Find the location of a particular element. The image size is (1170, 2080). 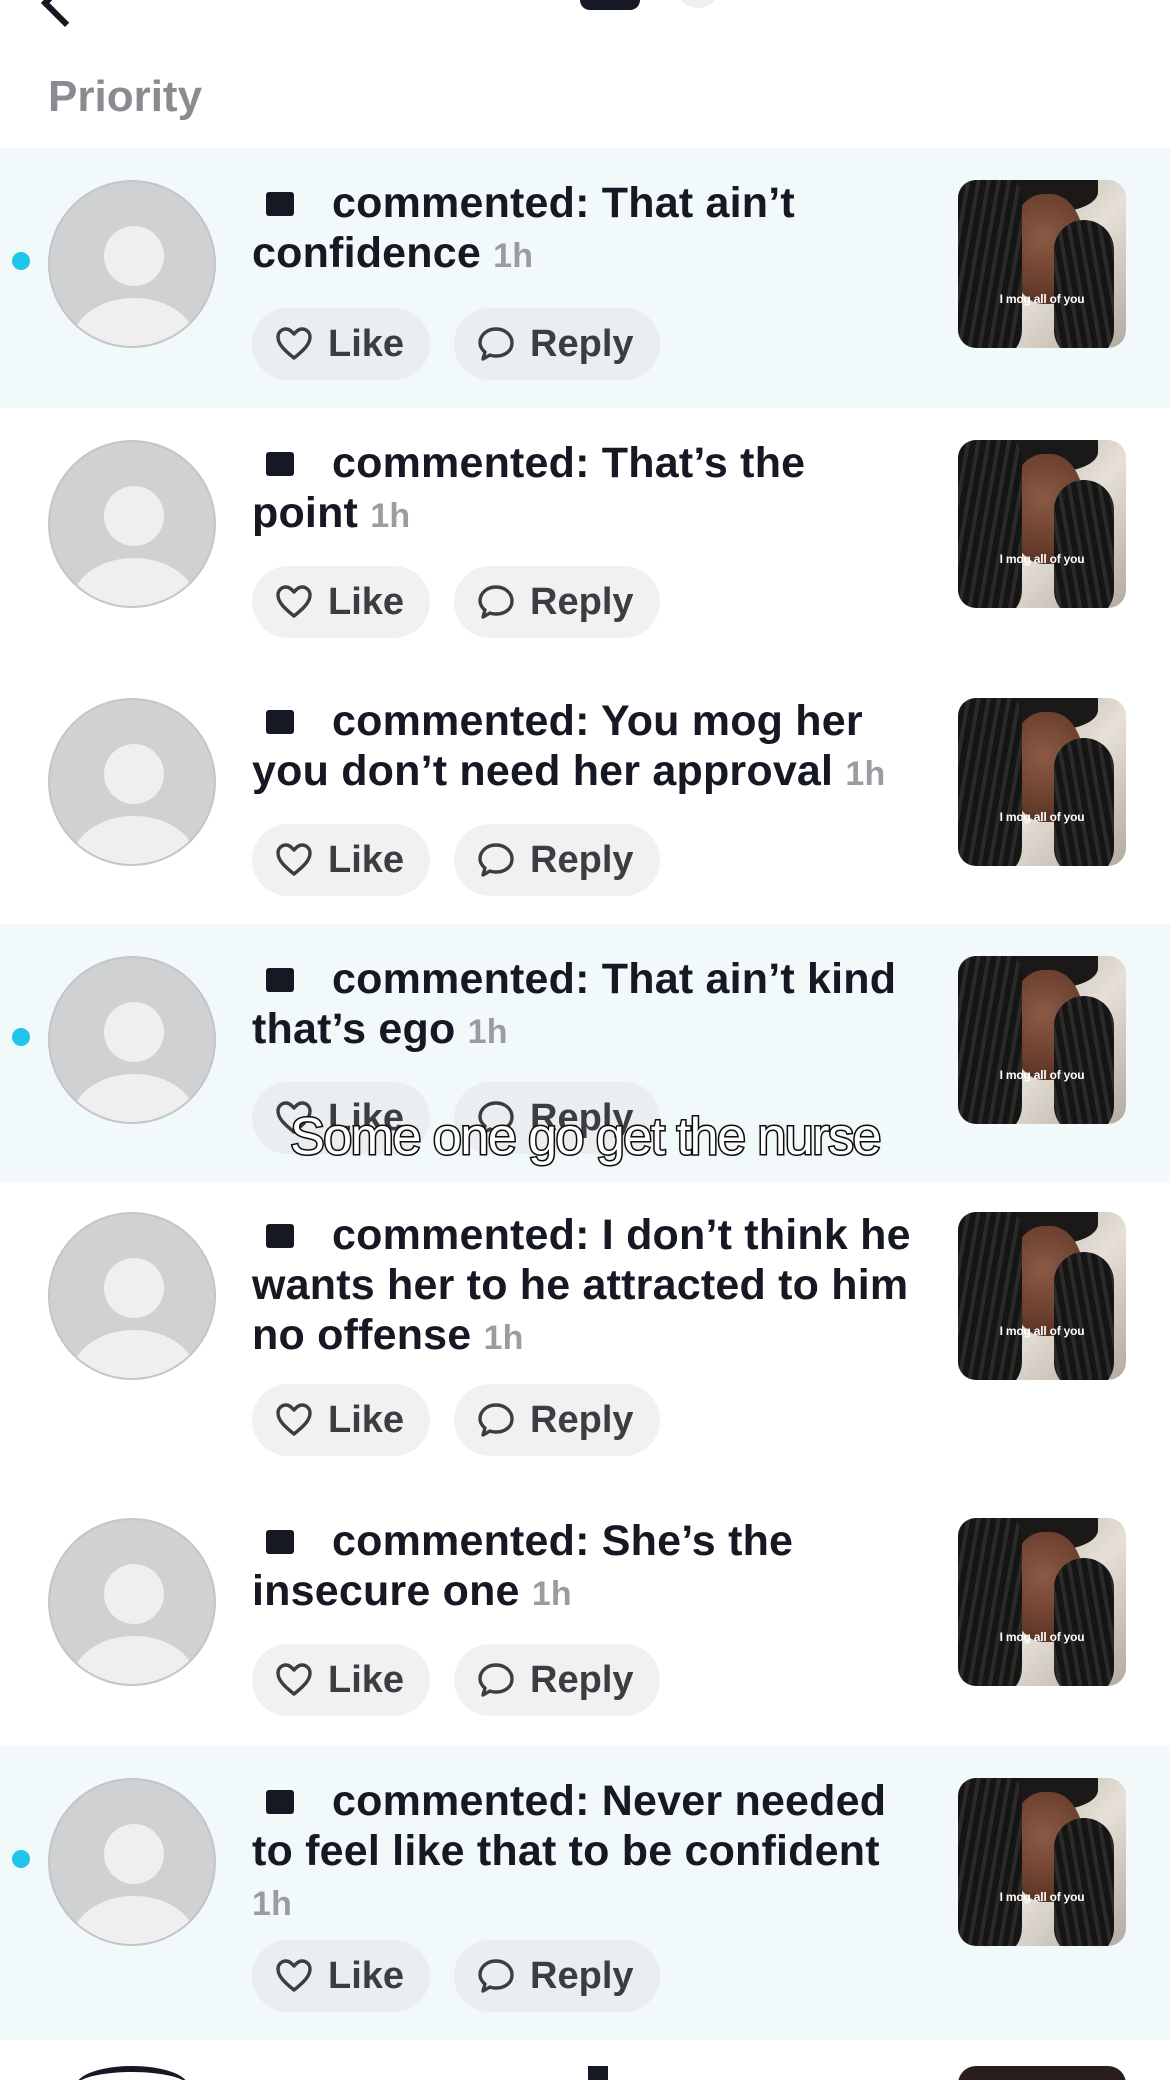

header-title-fragment is located at coordinates (570, 5).